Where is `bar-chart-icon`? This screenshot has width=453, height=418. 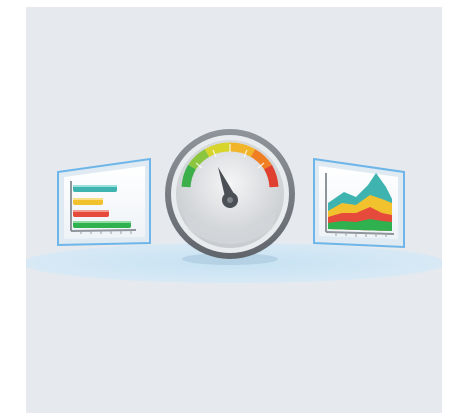 bar-chart-icon is located at coordinates (104, 202).